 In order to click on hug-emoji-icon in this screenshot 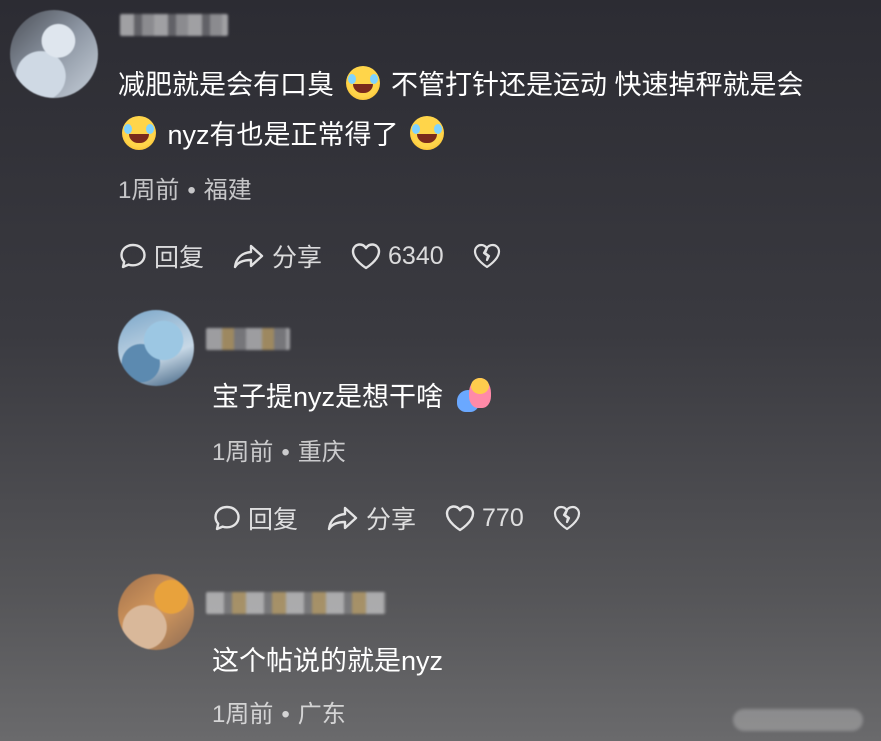, I will do `click(473, 395)`.